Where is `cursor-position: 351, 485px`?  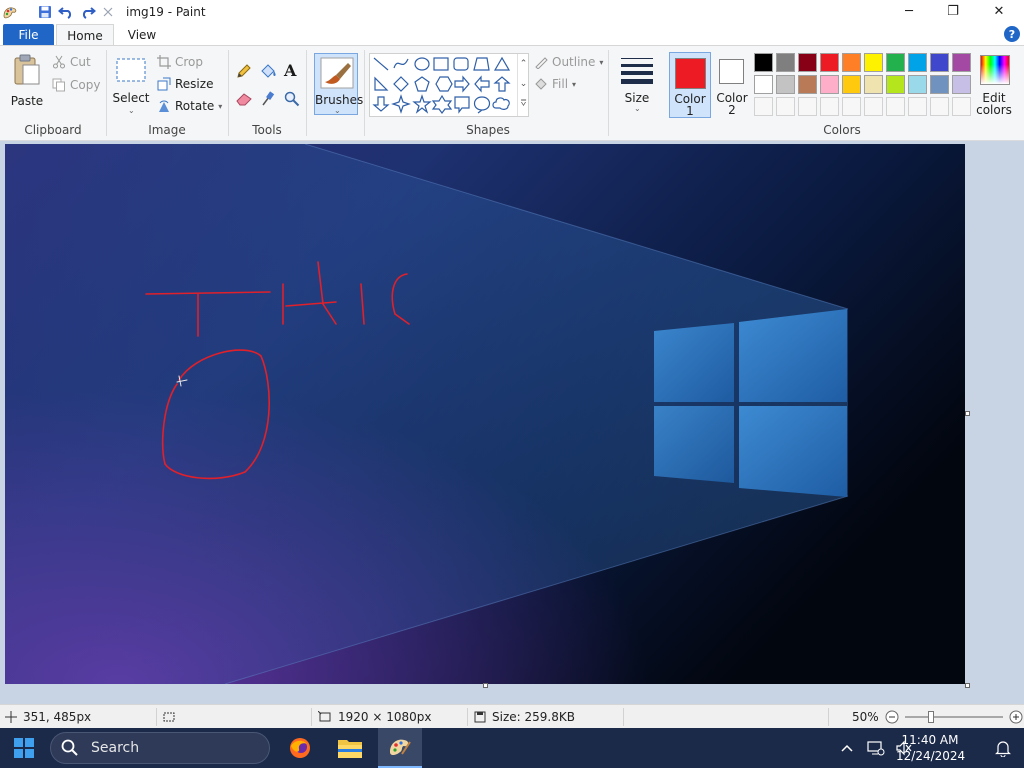 cursor-position: 351, 485px is located at coordinates (48, 717).